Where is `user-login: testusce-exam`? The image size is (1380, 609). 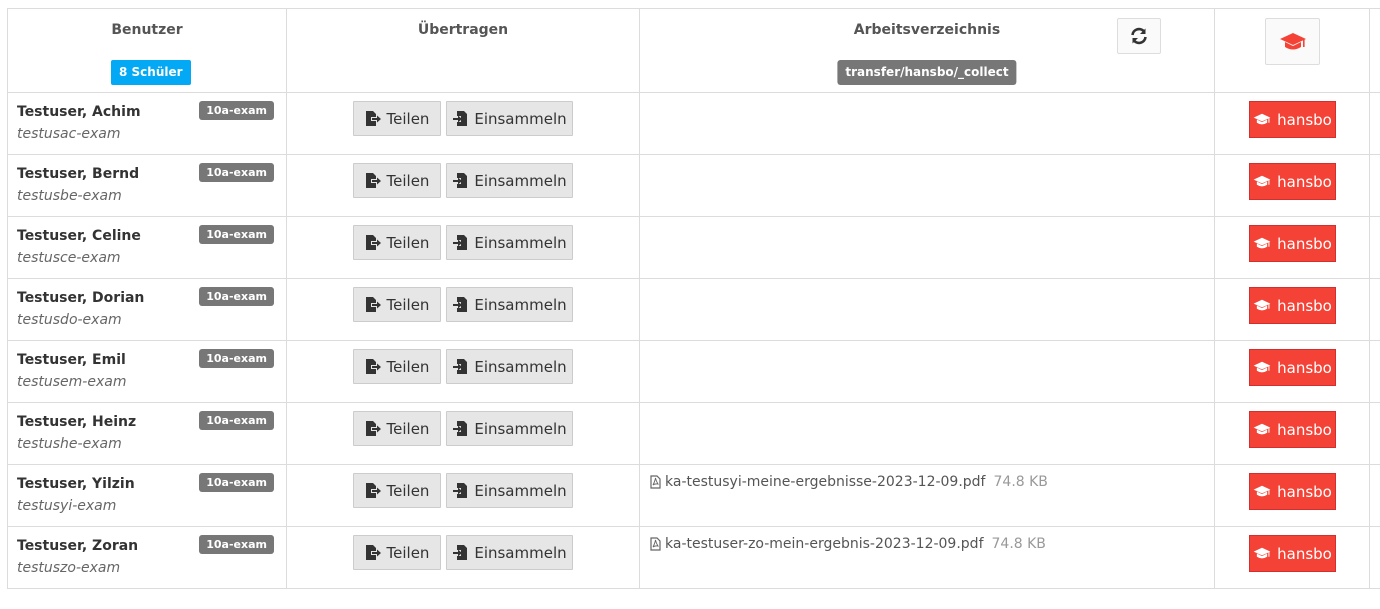
user-login: testusce-exam is located at coordinates (69, 258).